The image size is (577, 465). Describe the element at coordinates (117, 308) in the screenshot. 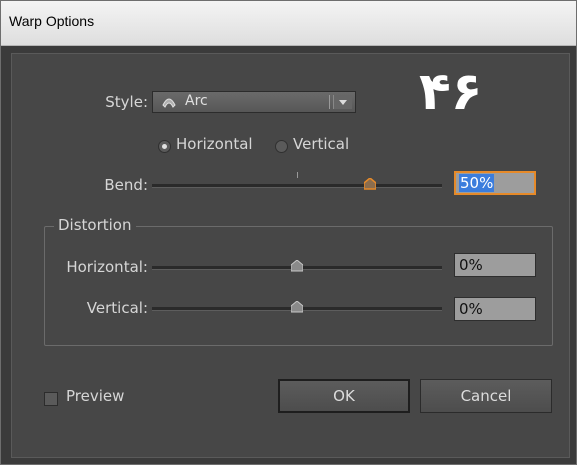

I see `vertical-distortion-label: Vertical:` at that location.